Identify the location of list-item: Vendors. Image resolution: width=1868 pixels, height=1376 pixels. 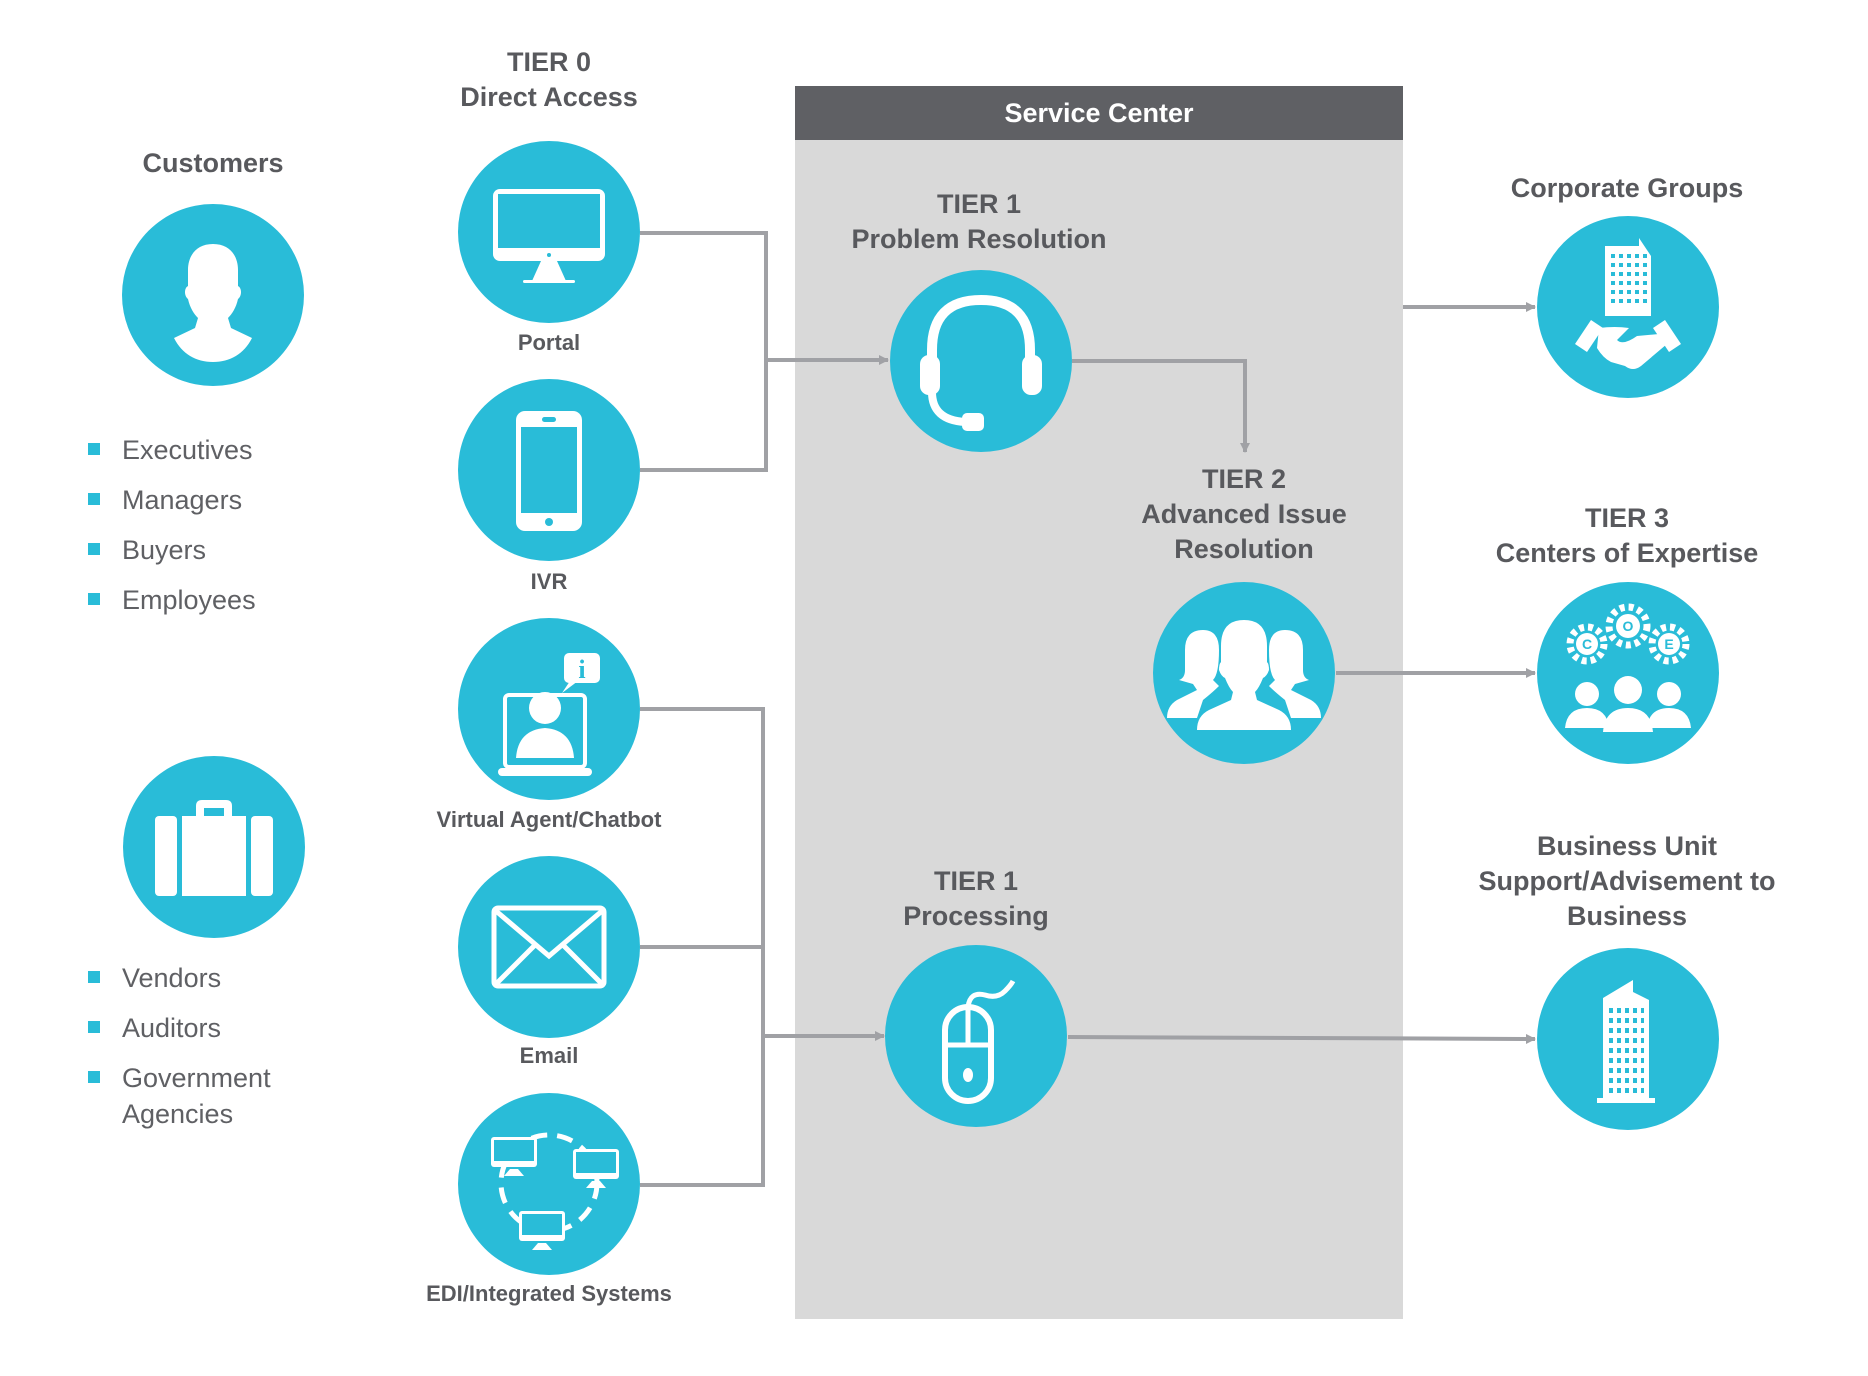
(179, 978).